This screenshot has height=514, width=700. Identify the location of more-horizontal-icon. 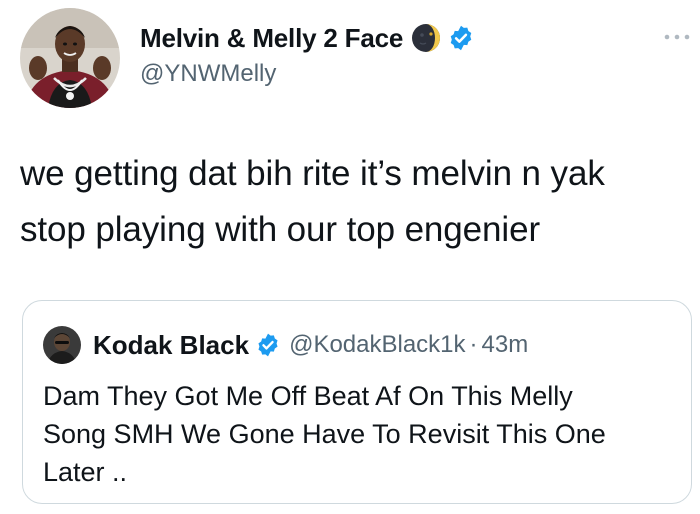
(677, 36).